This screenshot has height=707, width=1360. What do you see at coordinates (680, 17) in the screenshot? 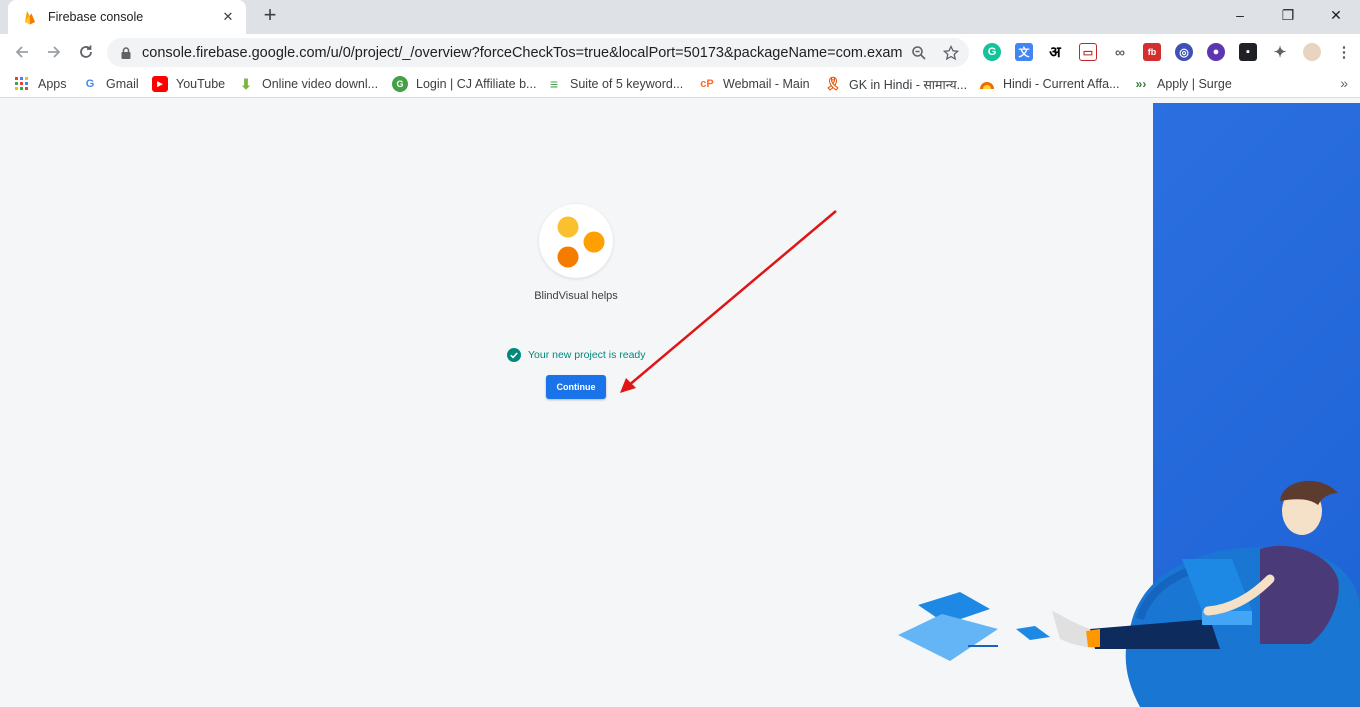
I see `tab-strip: Firebase console ✕ + – ❐ ✕` at bounding box center [680, 17].